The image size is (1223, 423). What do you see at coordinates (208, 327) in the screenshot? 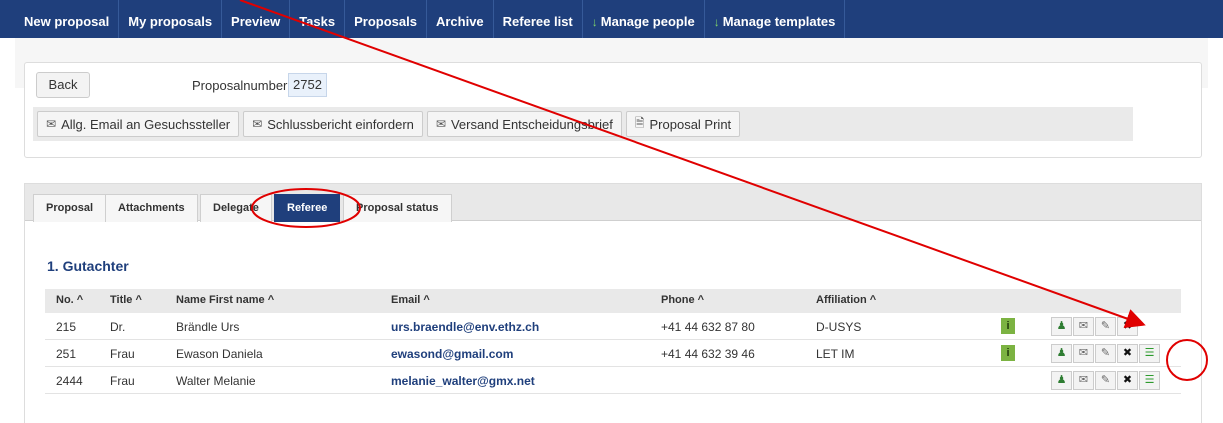
I see `cell-name: Brändle Urs` at bounding box center [208, 327].